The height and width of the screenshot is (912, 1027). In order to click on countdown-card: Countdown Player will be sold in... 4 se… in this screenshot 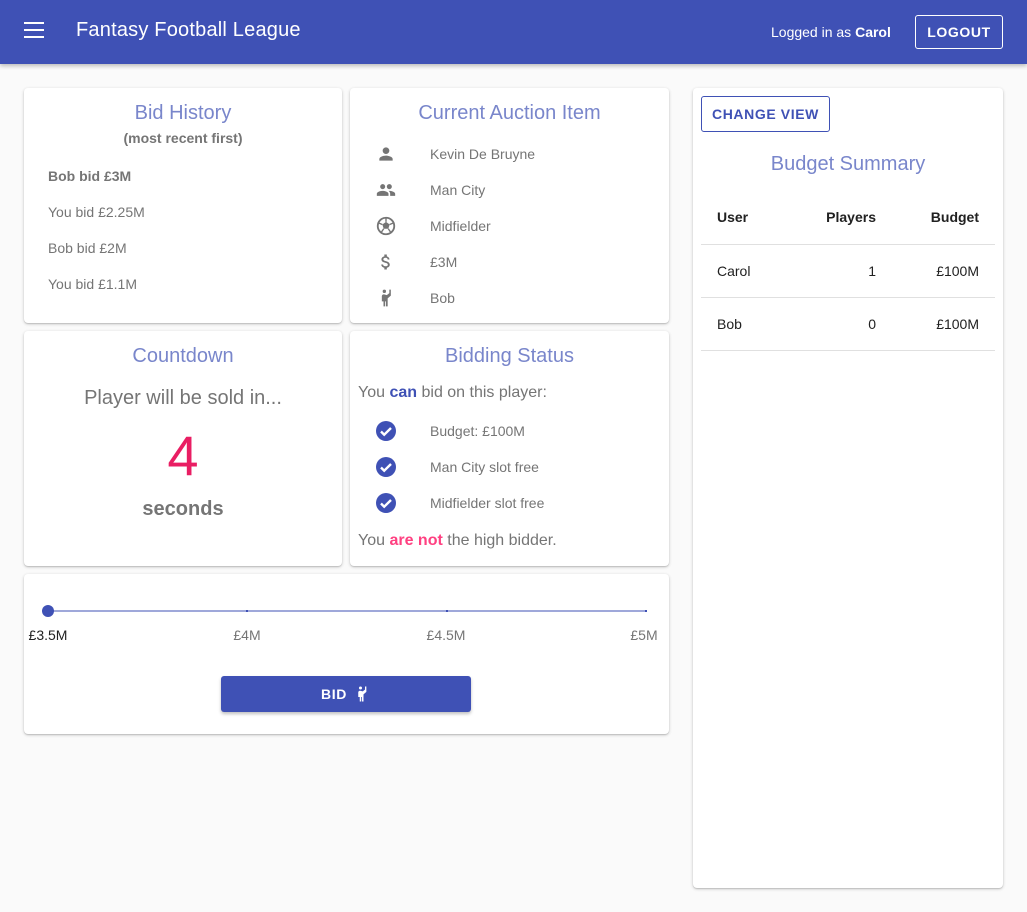, I will do `click(183, 448)`.